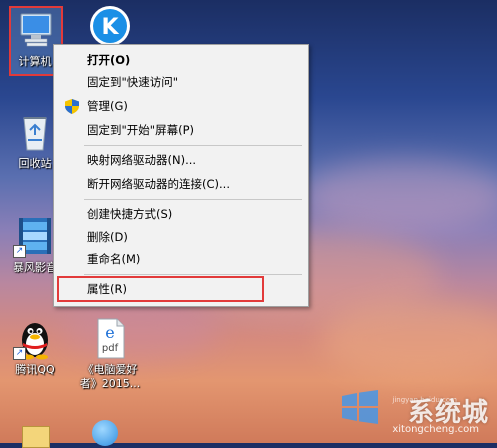 The width and height of the screenshot is (497, 448). I want to click on menu-item-label: 删除(D), so click(107, 237).